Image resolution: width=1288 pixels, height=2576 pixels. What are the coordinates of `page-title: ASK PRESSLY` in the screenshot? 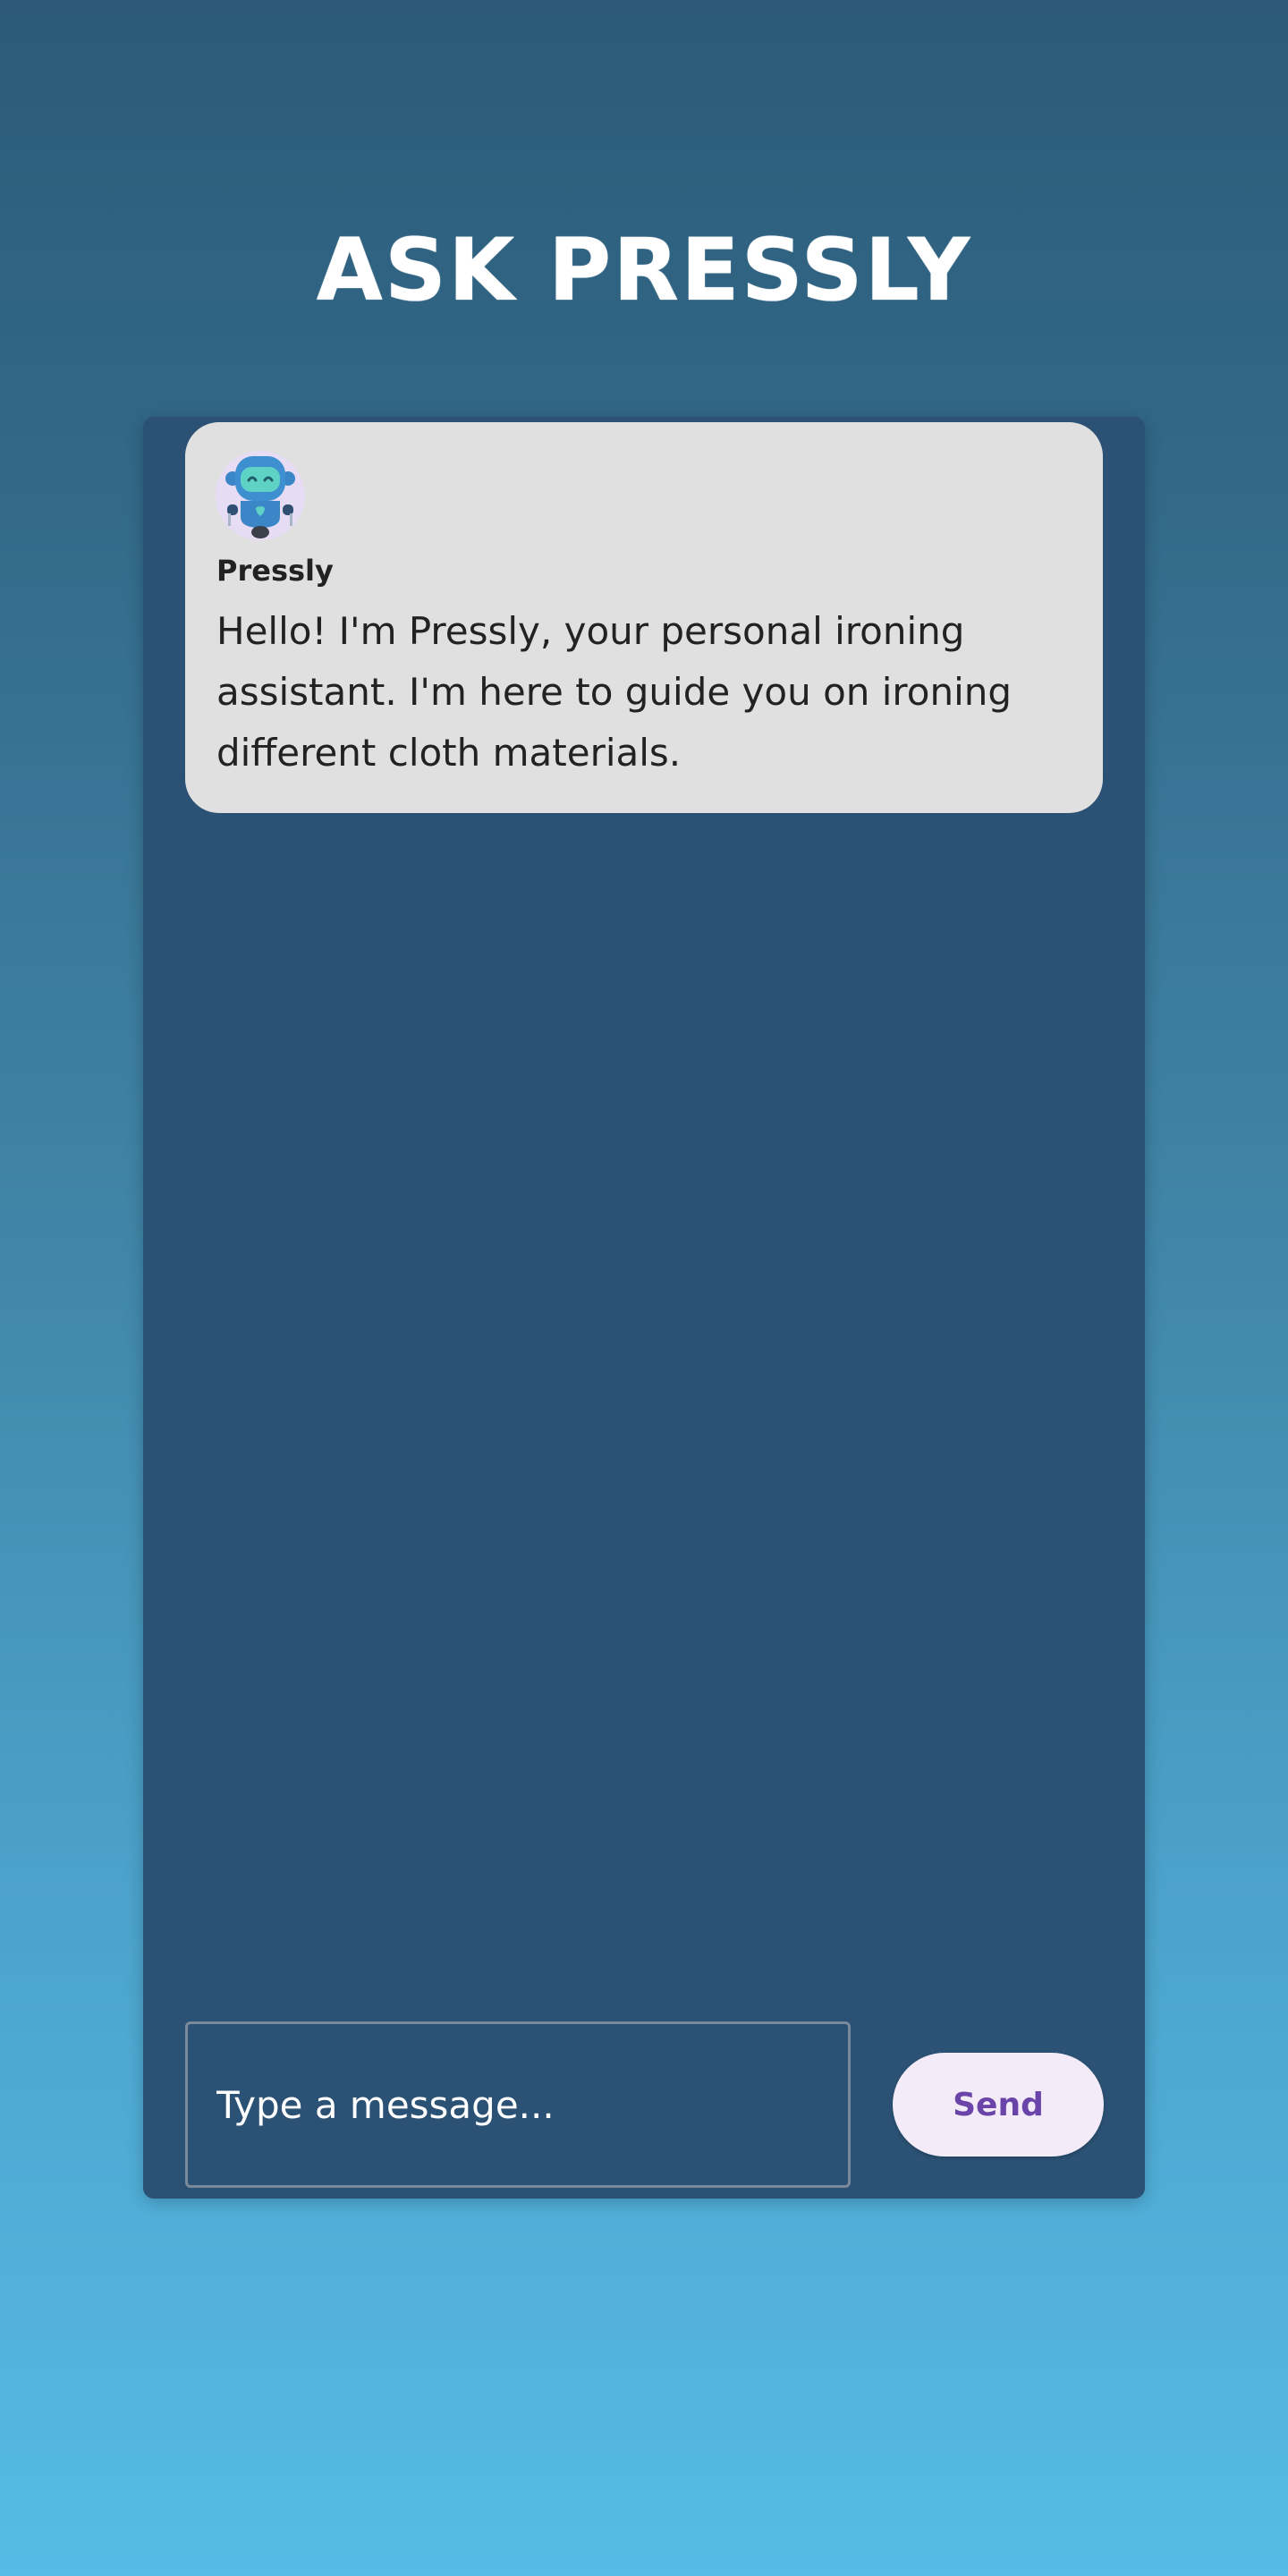 It's located at (644, 270).